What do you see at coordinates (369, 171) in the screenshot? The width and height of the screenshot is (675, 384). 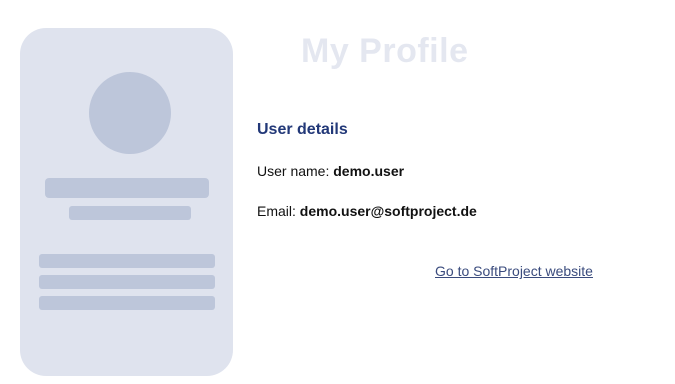 I see `username-value: demo.user` at bounding box center [369, 171].